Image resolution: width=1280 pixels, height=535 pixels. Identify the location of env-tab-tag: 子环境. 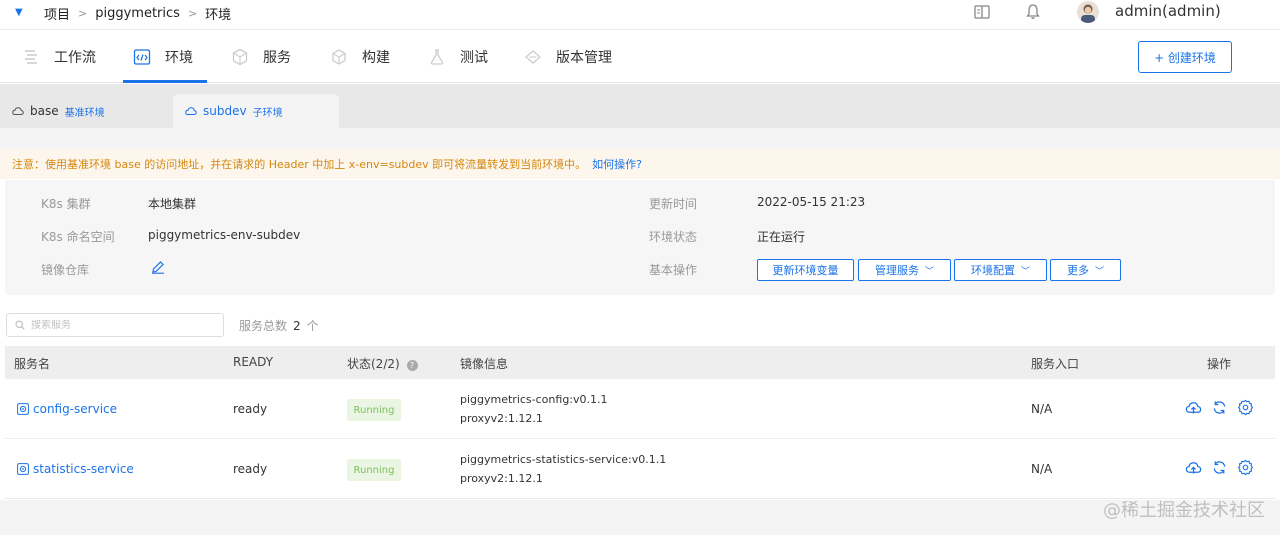
(267, 113).